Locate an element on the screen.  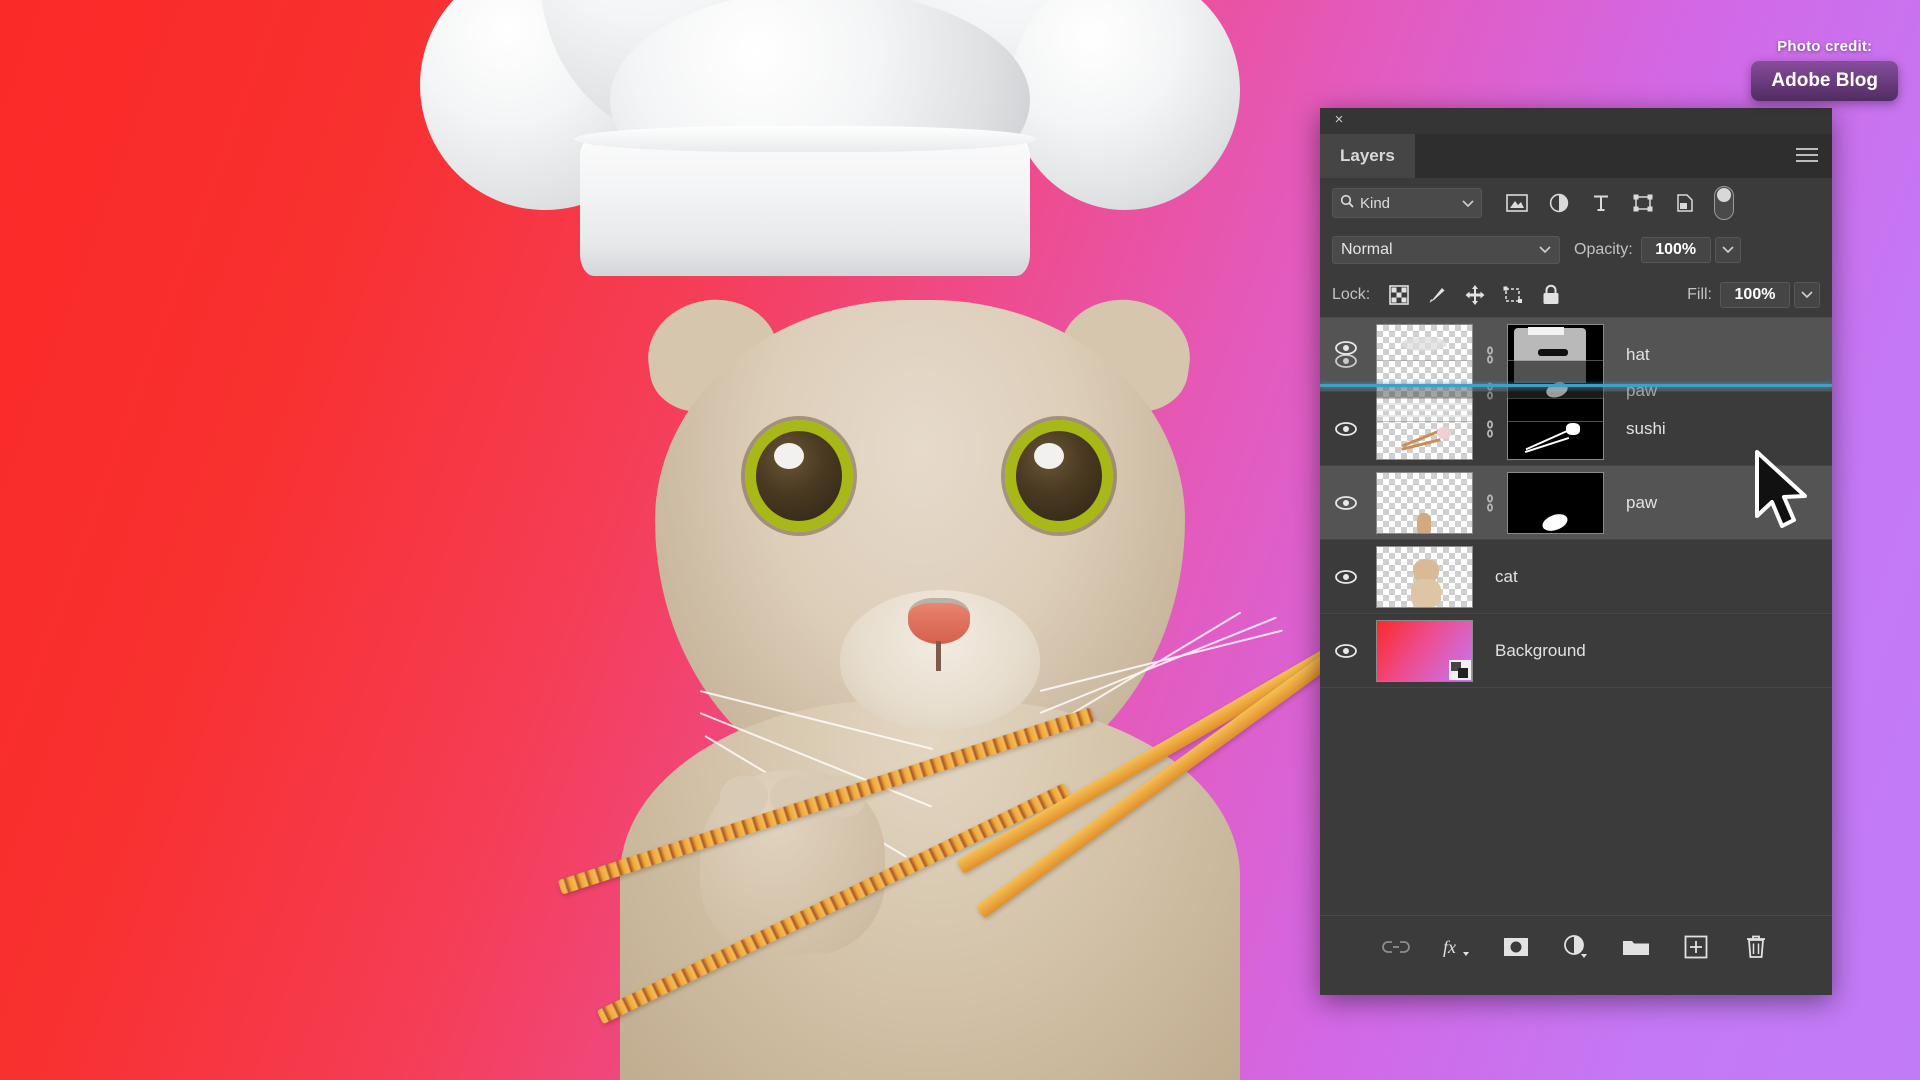
link-layers-icon is located at coordinates (1396, 947).